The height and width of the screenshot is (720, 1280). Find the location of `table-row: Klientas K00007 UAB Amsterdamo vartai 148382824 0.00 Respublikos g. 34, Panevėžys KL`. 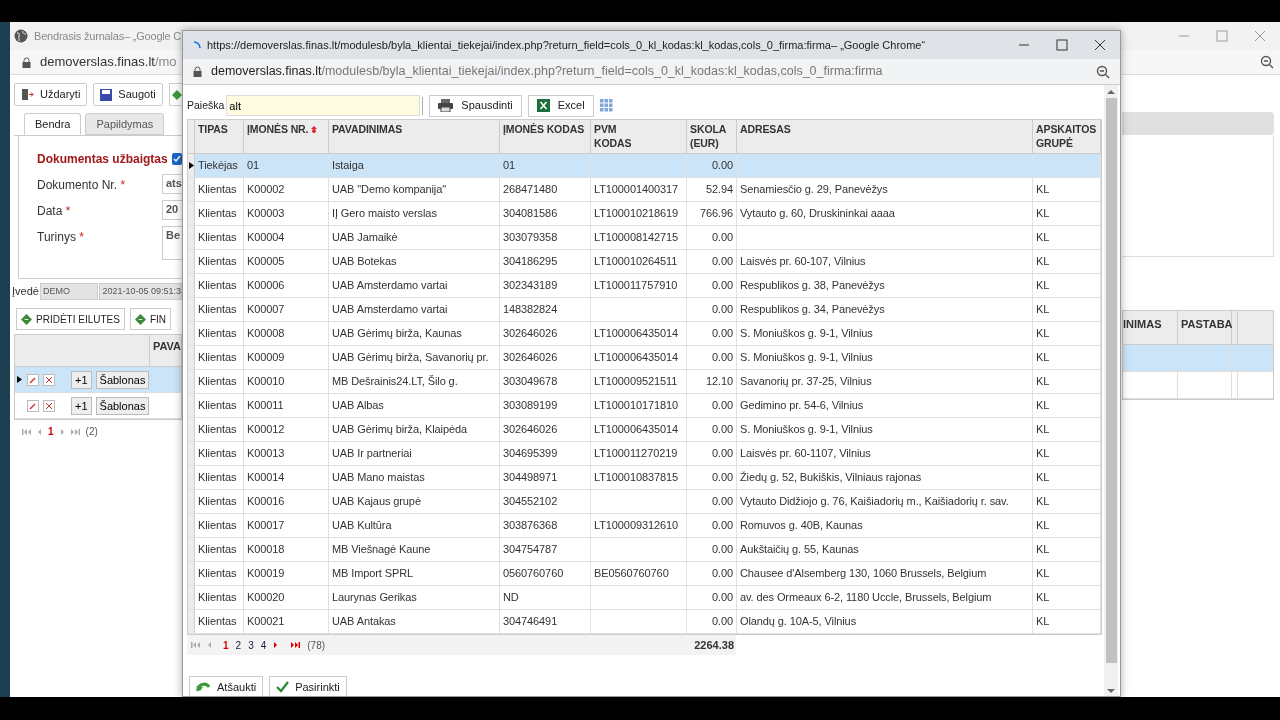

table-row: Klientas K00007 UAB Amsterdamo vartai 148382824 0.00 Respublikos g. 34, Panevėžys KL is located at coordinates (644, 310).